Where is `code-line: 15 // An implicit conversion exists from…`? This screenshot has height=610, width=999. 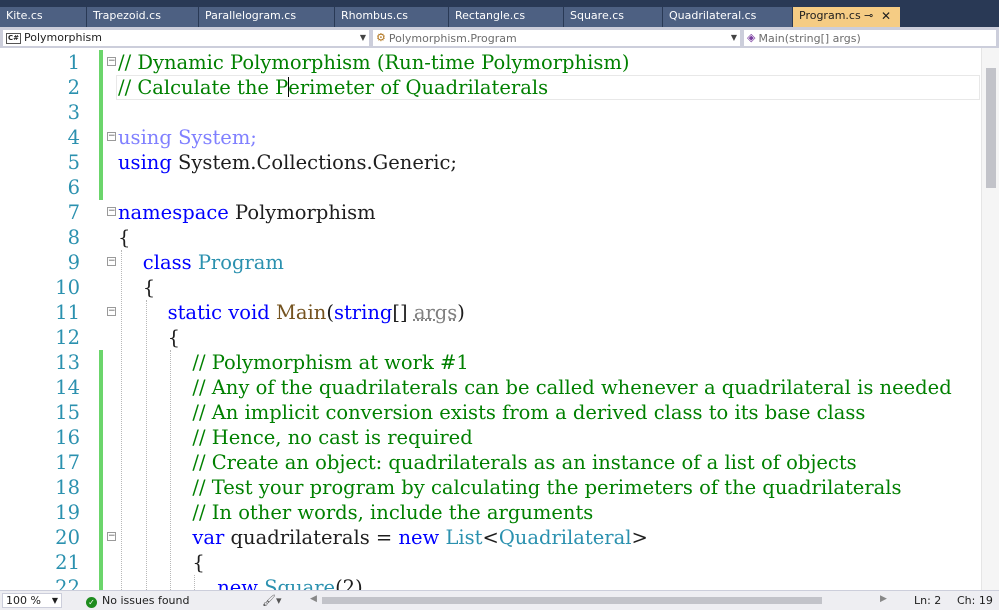 code-line: 15 // An implicit conversion exists from… is located at coordinates (490, 412).